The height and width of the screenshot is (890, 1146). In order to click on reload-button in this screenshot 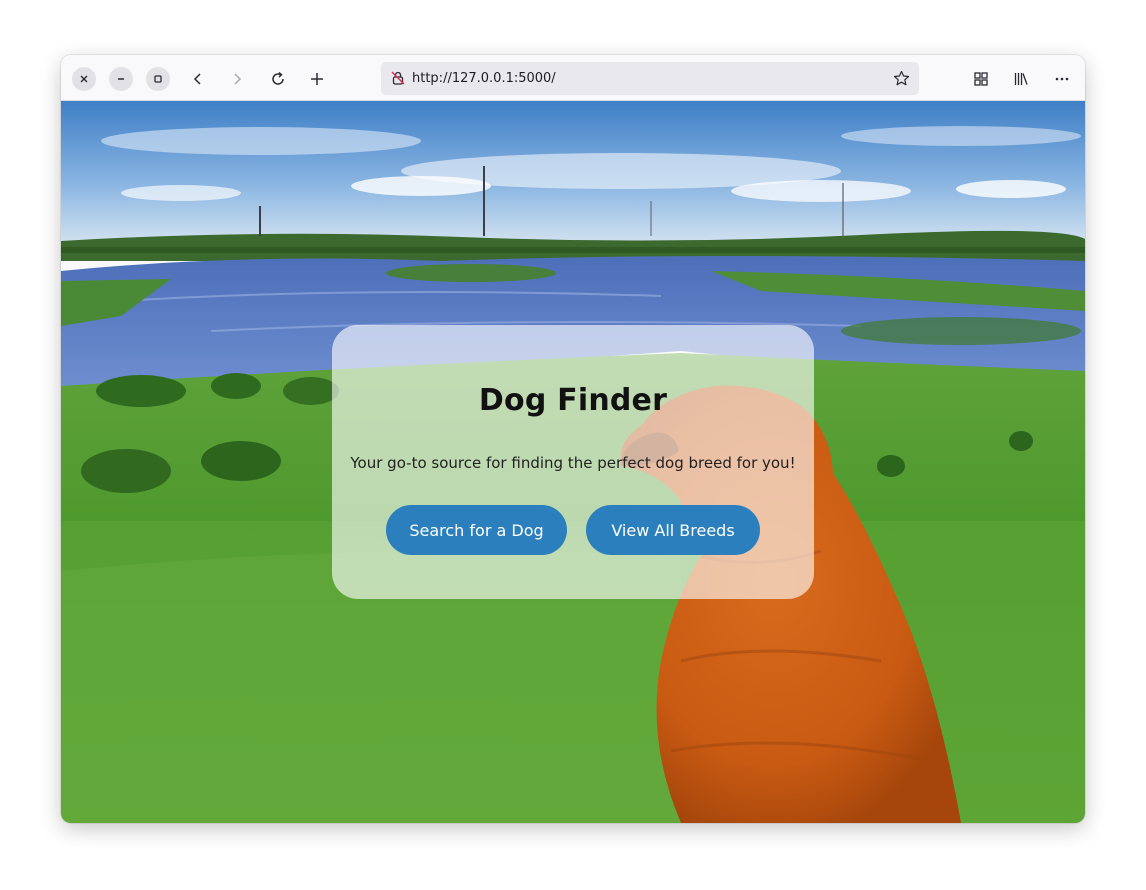, I will do `click(278, 79)`.